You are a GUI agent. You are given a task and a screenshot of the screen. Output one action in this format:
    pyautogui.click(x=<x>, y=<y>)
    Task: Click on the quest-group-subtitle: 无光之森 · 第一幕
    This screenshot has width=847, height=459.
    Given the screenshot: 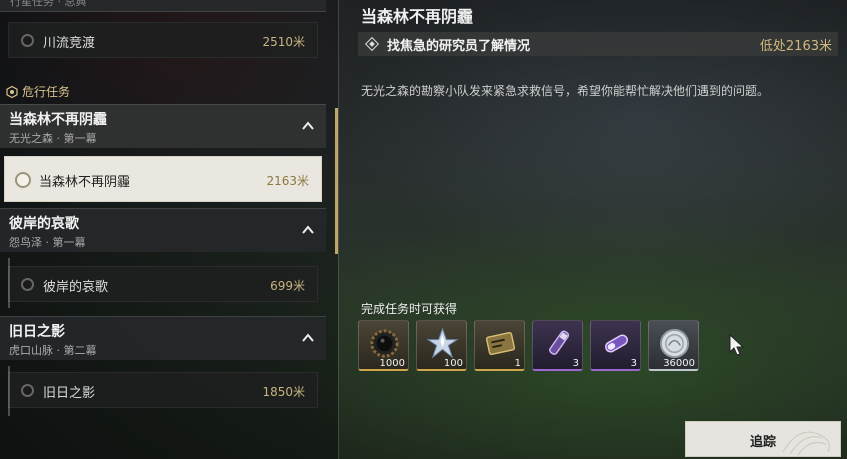 What is the action you would take?
    pyautogui.click(x=53, y=138)
    